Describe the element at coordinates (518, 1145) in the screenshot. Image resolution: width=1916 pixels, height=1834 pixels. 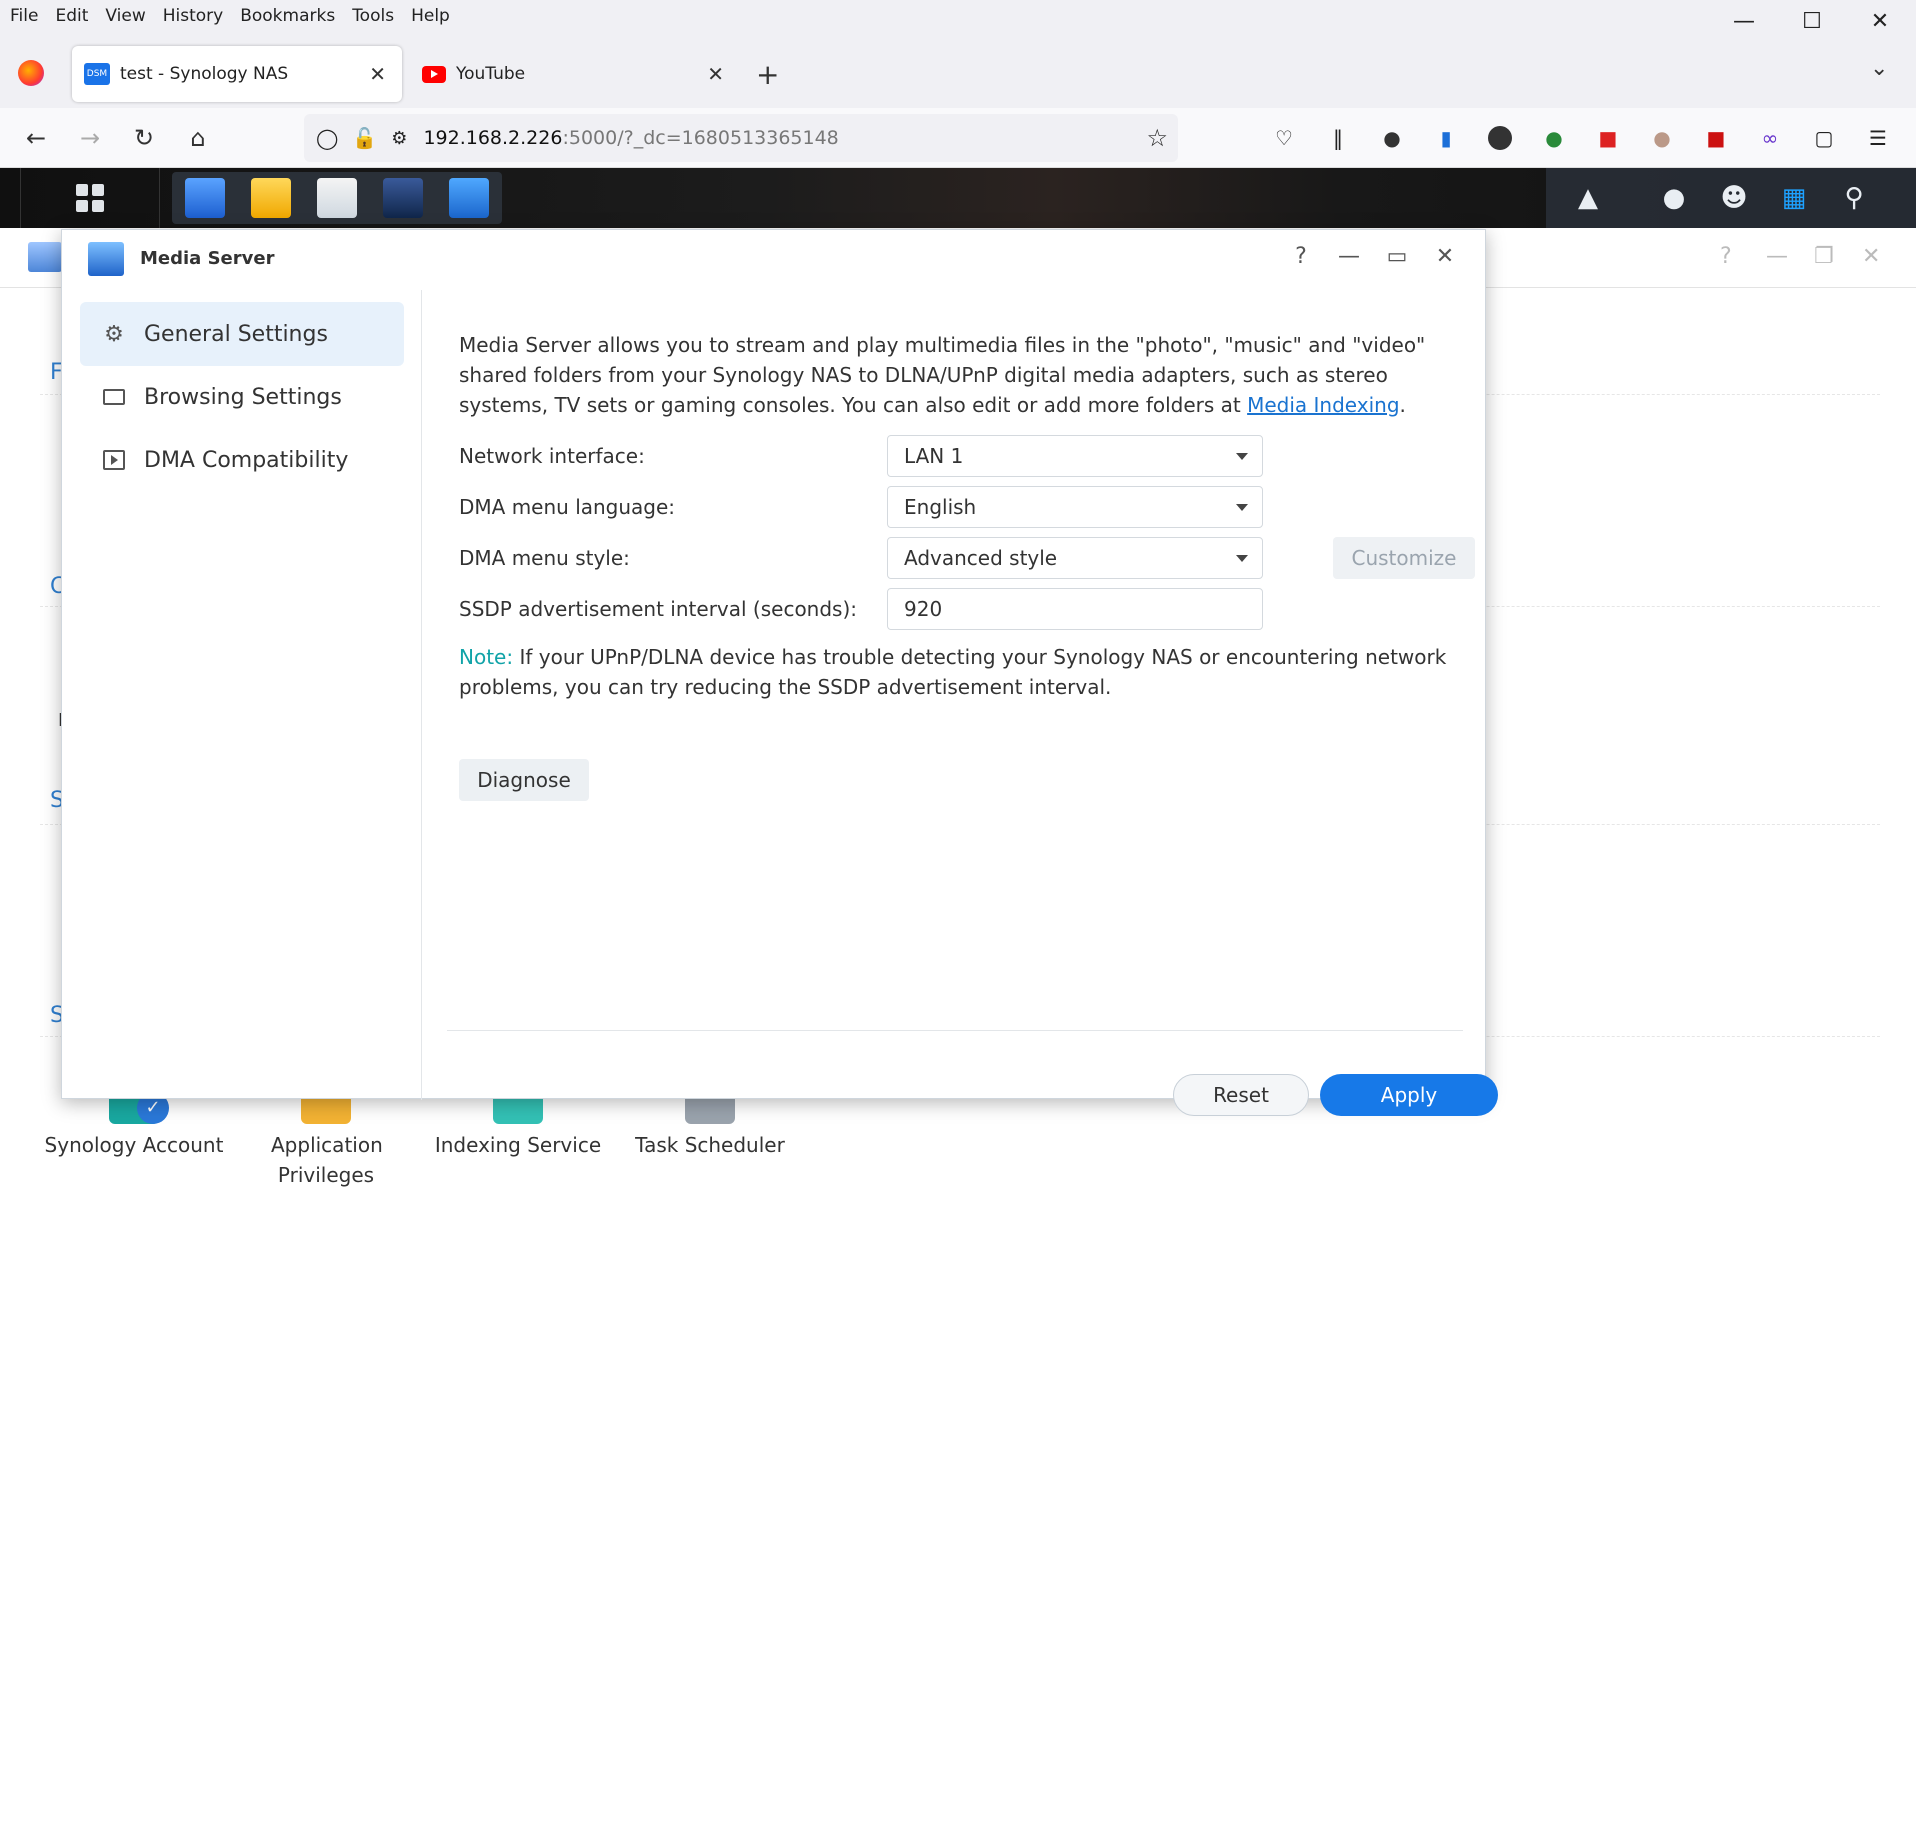
I see `app-label: Indexing Service` at that location.